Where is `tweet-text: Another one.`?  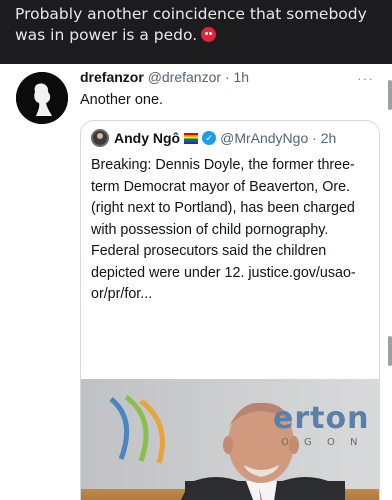
tweet-text: Another one. is located at coordinates (122, 100).